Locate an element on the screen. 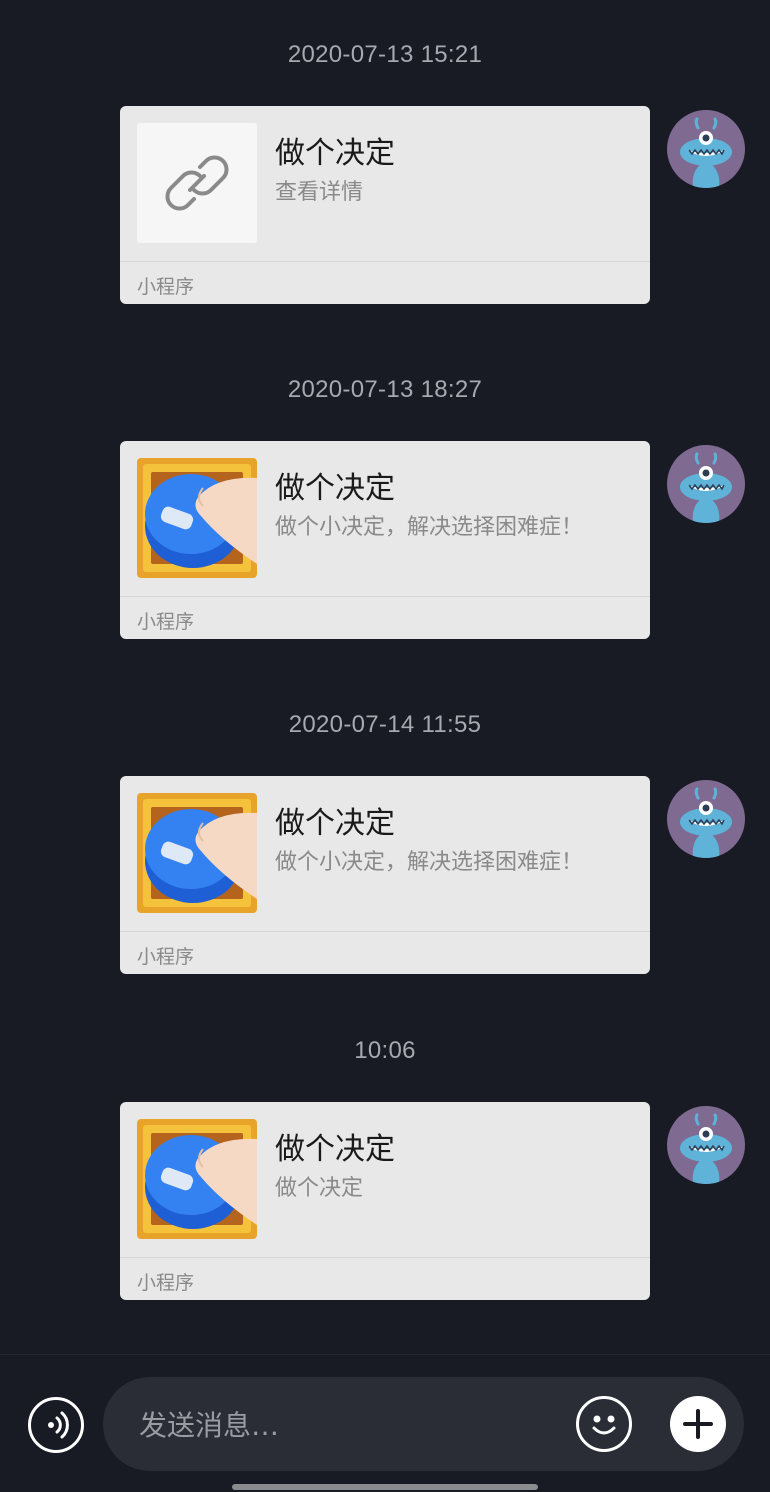 This screenshot has height=1492, width=770. home-indicator is located at coordinates (385, 1487).